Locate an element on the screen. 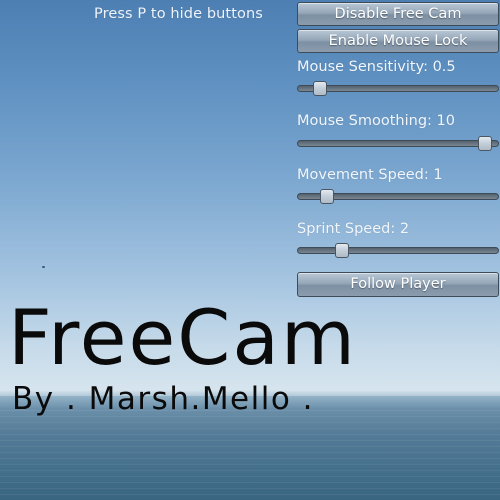  mouse-smoothing-label: Mouse Smoothing: 10 is located at coordinates (376, 121).